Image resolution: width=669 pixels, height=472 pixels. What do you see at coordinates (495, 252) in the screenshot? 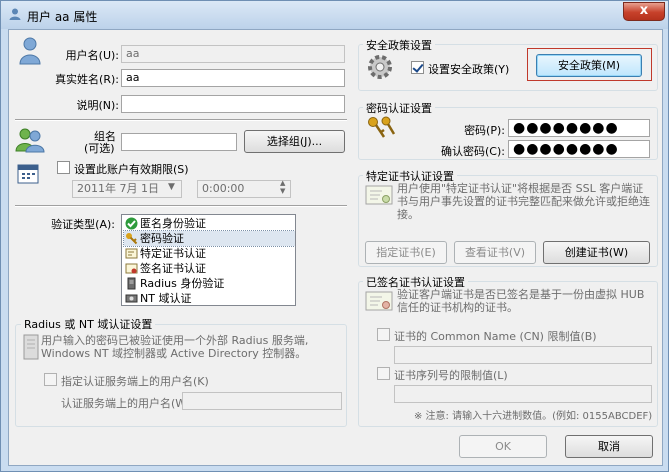
I see `view-cert-button: 查看证书(V)` at bounding box center [495, 252].